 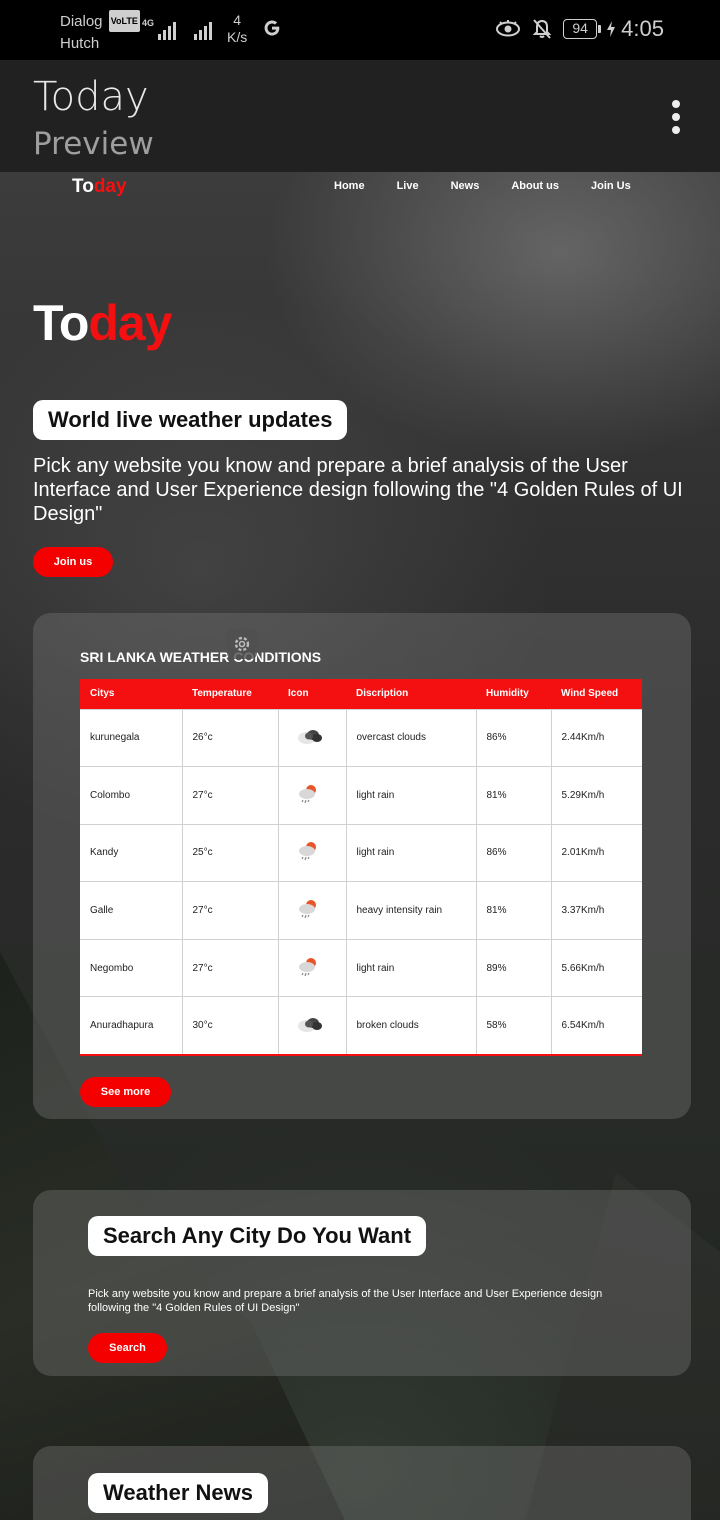 I want to click on search-button: Search, so click(x=127, y=1348).